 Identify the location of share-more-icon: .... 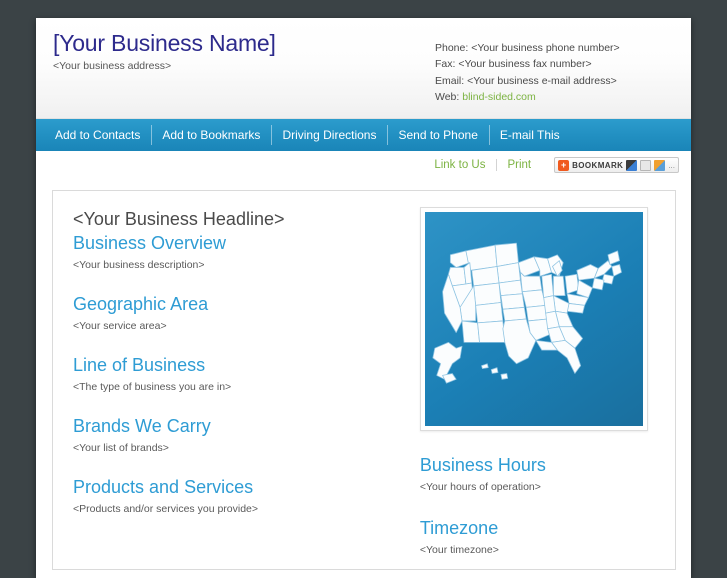
(671, 165).